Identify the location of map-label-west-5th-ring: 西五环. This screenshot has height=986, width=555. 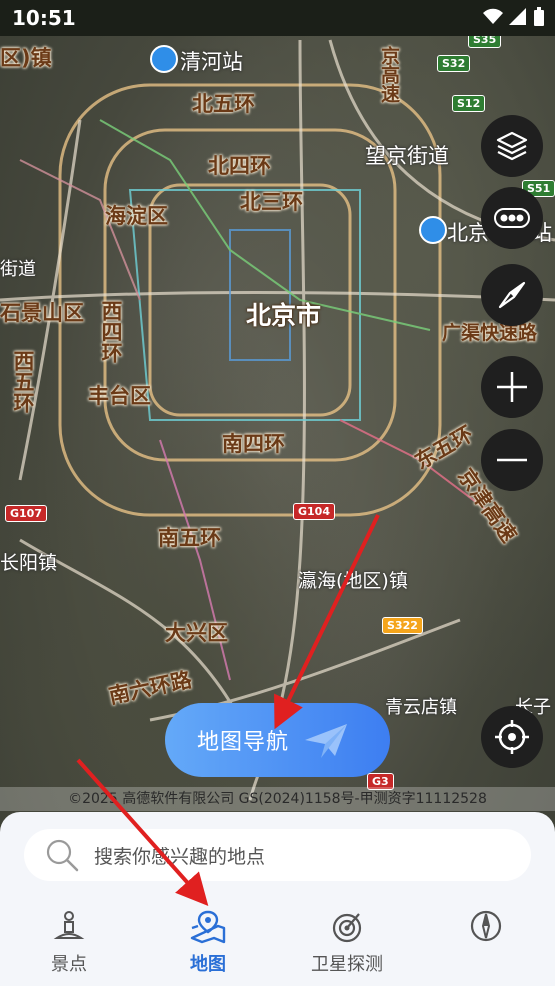
(23, 381).